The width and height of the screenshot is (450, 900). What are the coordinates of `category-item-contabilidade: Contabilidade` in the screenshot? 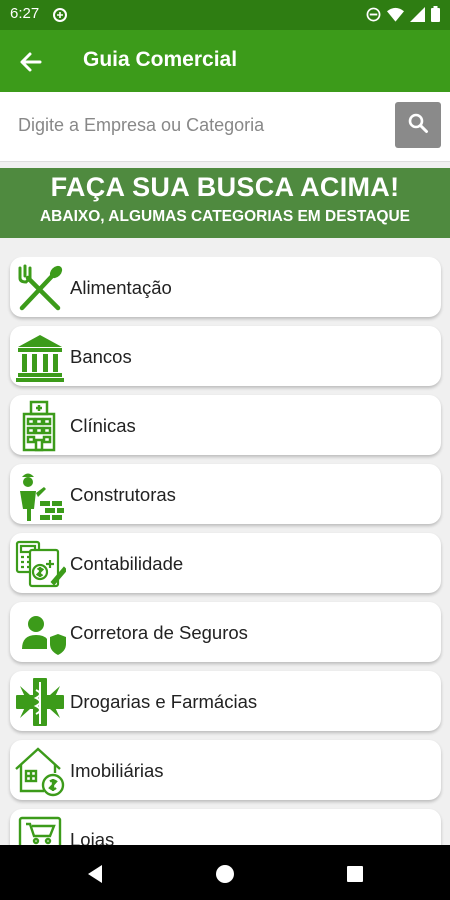 It's located at (225, 563).